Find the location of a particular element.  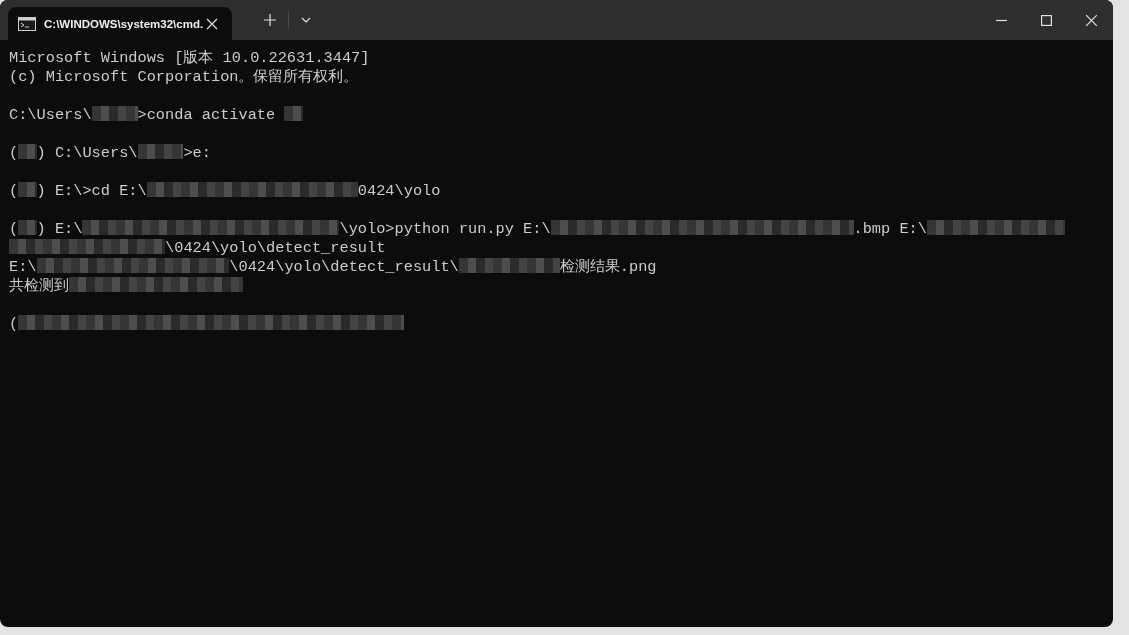

console-text: 0424\yolo is located at coordinates (399, 191).